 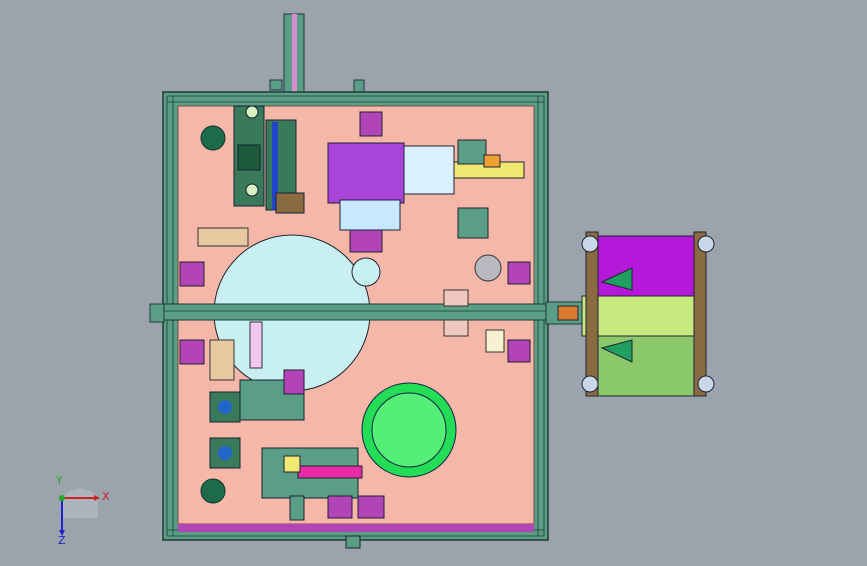 What do you see at coordinates (213, 491) in the screenshot?
I see `locator-disc-bottom` at bounding box center [213, 491].